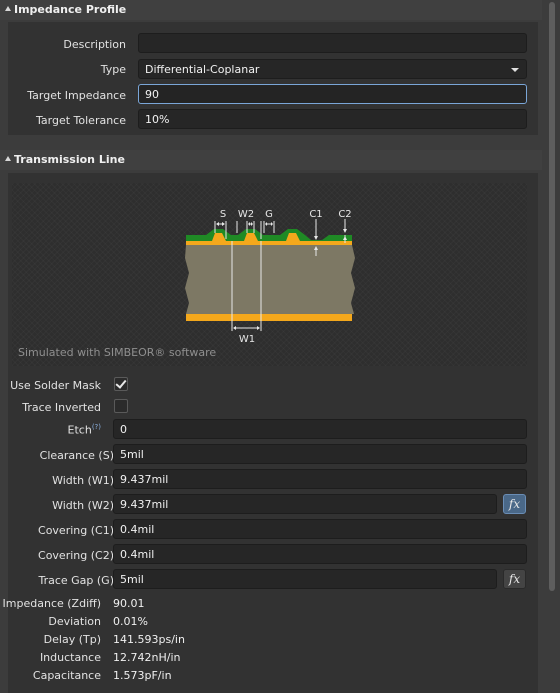  Describe the element at coordinates (514, 579) in the screenshot. I see `trace-gap-formula-button: fx` at that location.